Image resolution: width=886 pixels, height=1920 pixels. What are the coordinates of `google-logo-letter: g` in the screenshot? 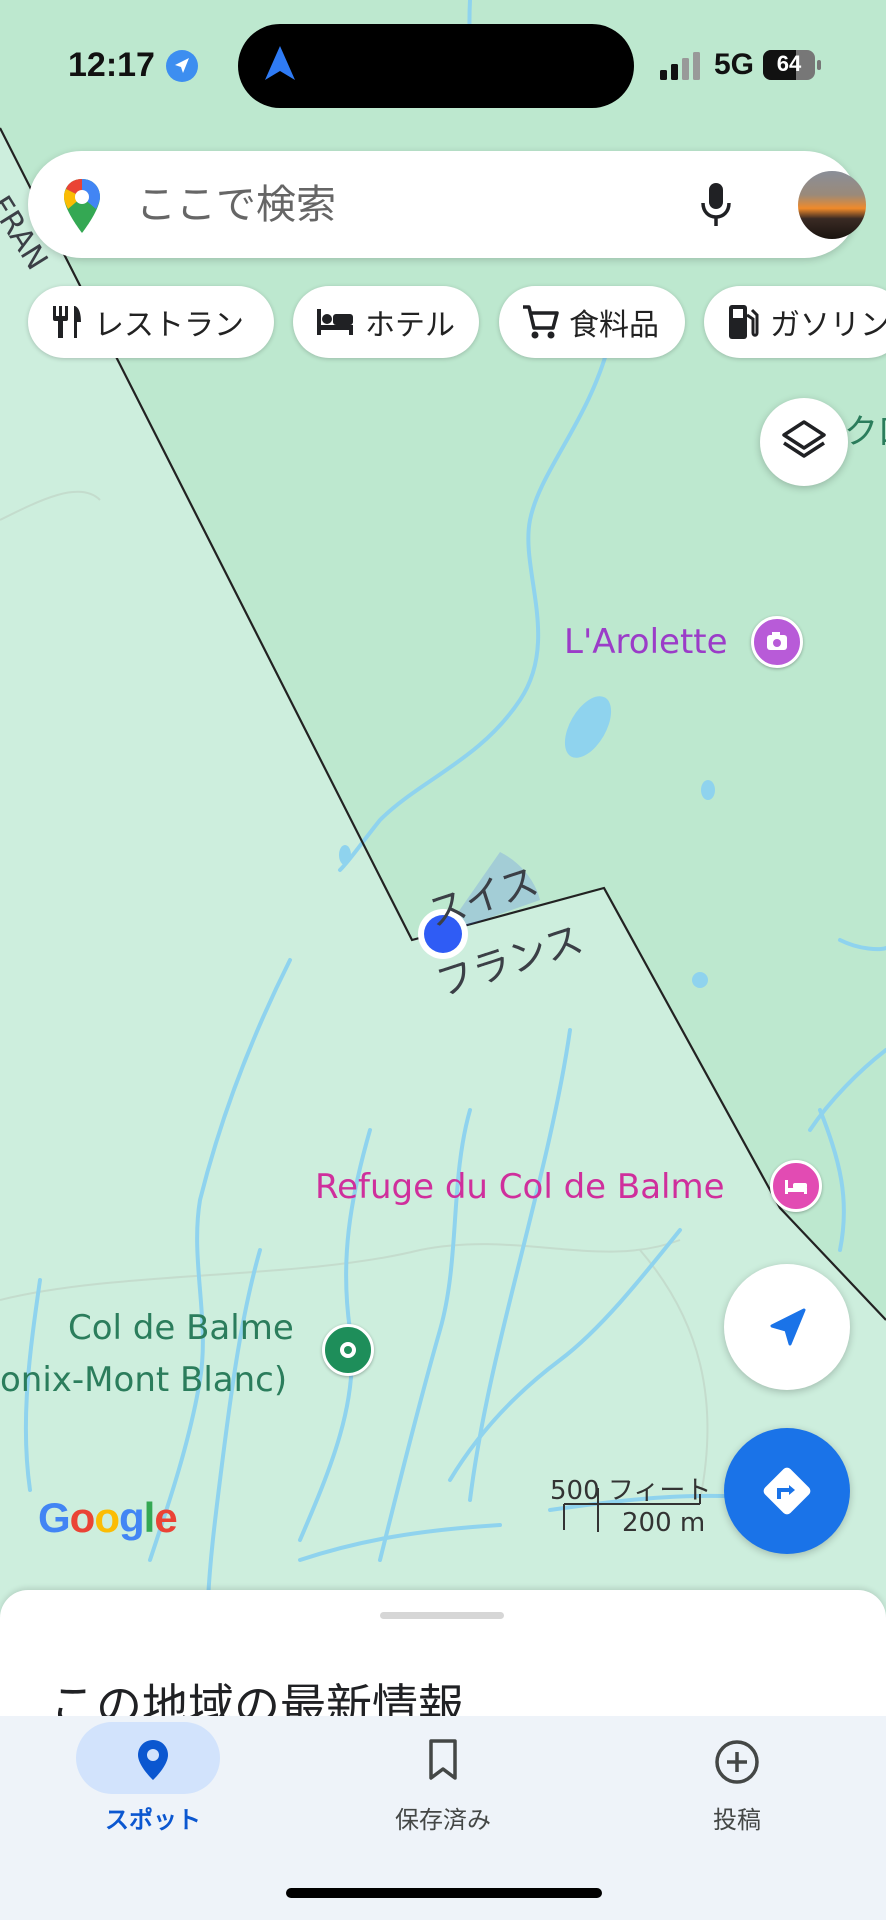 It's located at (131, 1517).